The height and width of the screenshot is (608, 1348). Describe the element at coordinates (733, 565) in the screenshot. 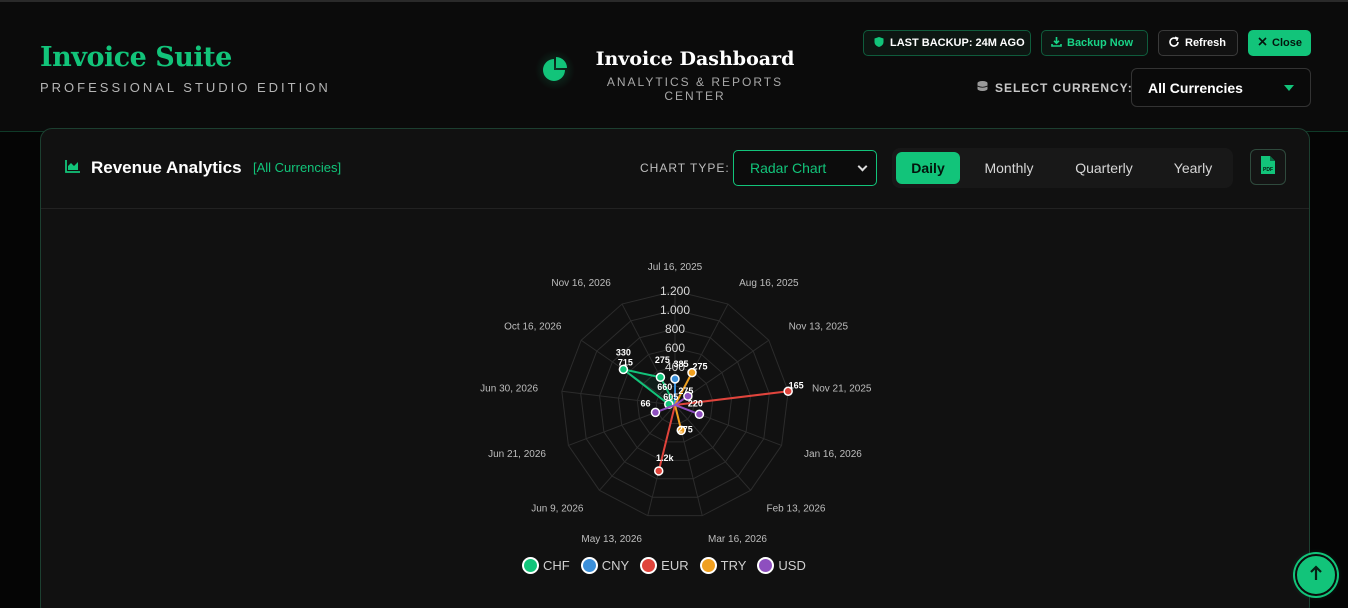

I see `legend-label: TRY` at that location.